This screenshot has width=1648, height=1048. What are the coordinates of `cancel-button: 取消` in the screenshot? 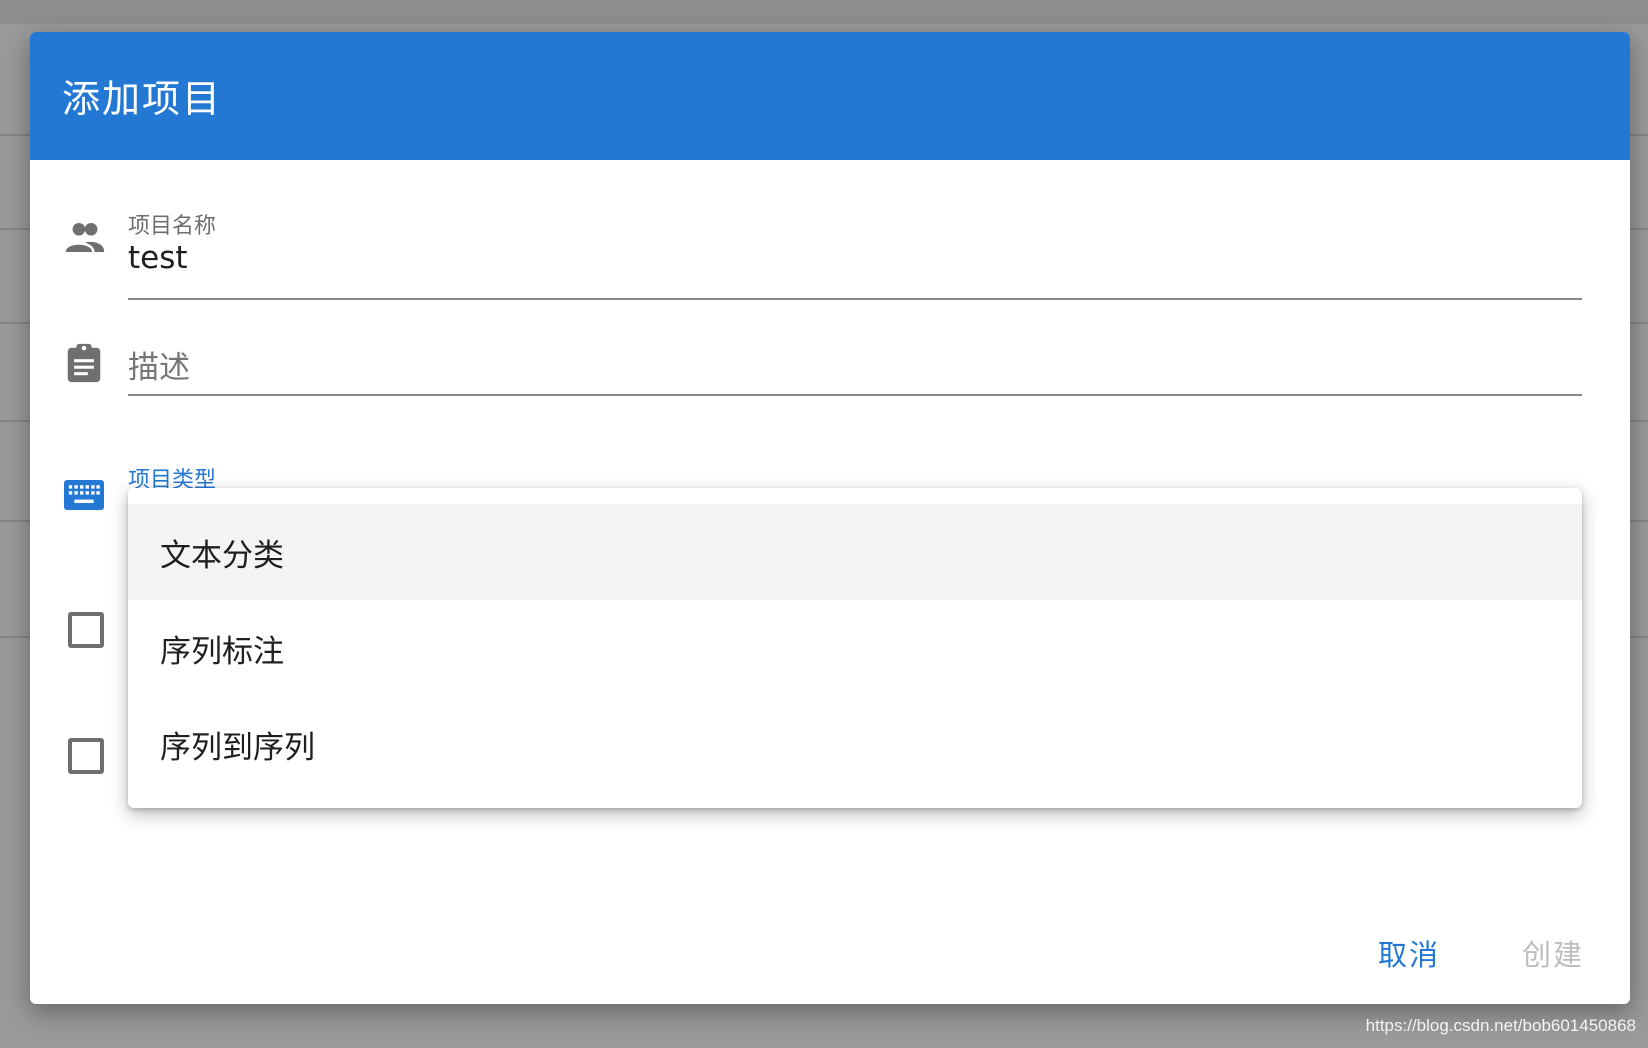 It's located at (1409, 953).